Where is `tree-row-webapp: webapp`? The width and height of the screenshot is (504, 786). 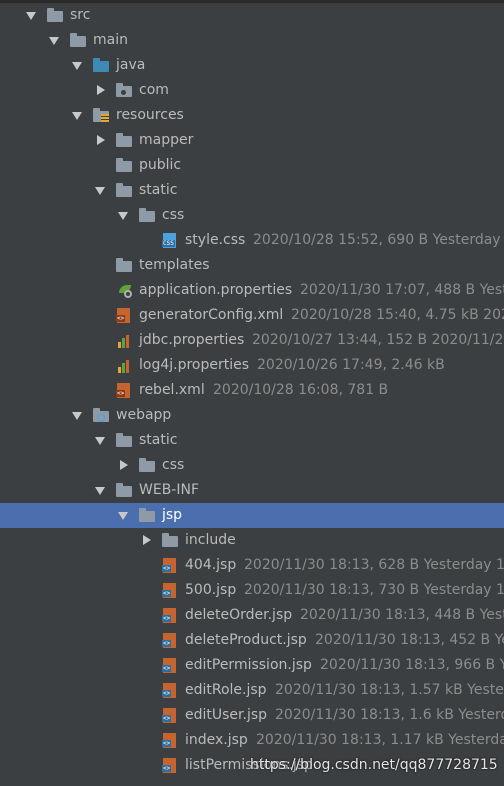 tree-row-webapp: webapp is located at coordinates (252, 415).